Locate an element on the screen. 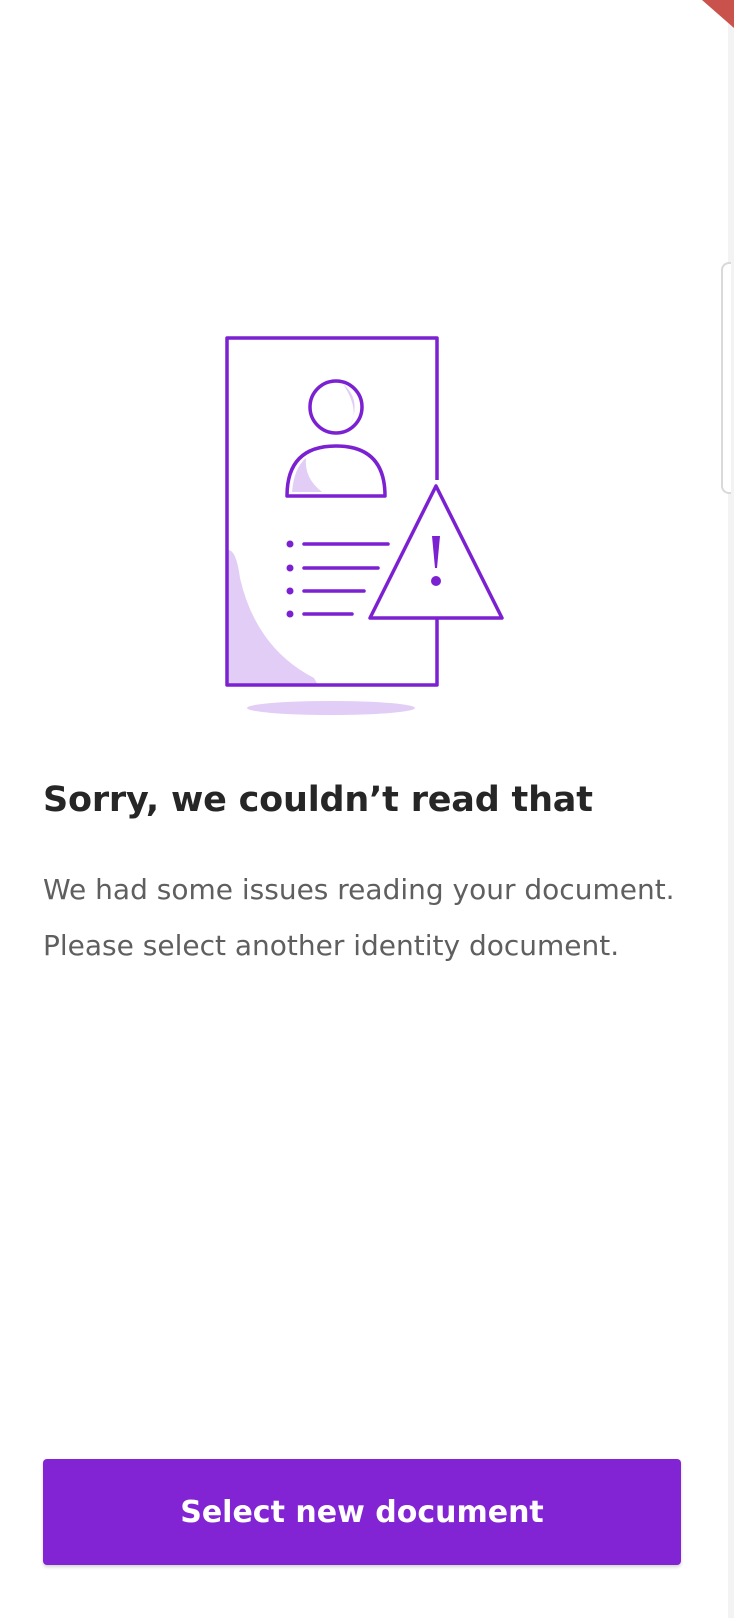 This screenshot has width=734, height=1618. screen-edge is located at coordinates (731, 809).